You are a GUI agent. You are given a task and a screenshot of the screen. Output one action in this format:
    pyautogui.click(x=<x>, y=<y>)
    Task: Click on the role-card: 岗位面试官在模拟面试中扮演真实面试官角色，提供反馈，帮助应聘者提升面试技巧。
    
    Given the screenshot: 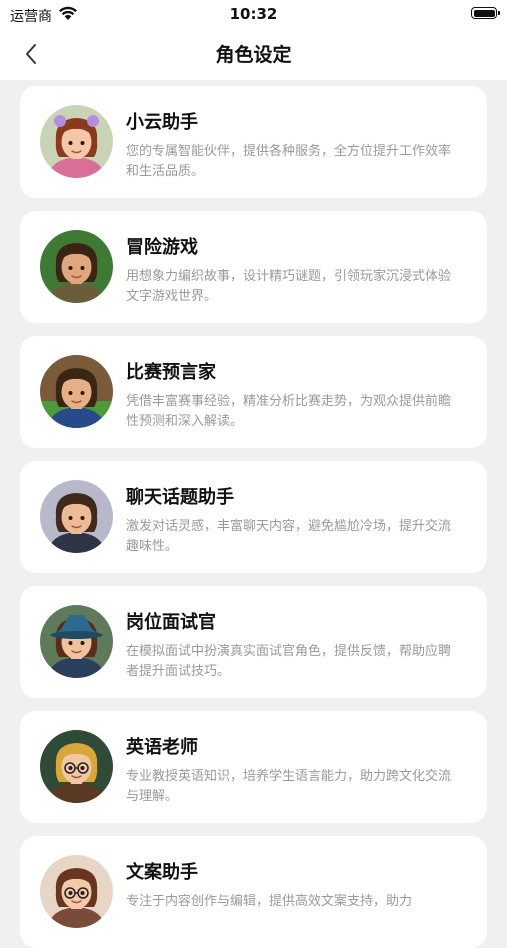 What is the action you would take?
    pyautogui.click(x=253, y=642)
    